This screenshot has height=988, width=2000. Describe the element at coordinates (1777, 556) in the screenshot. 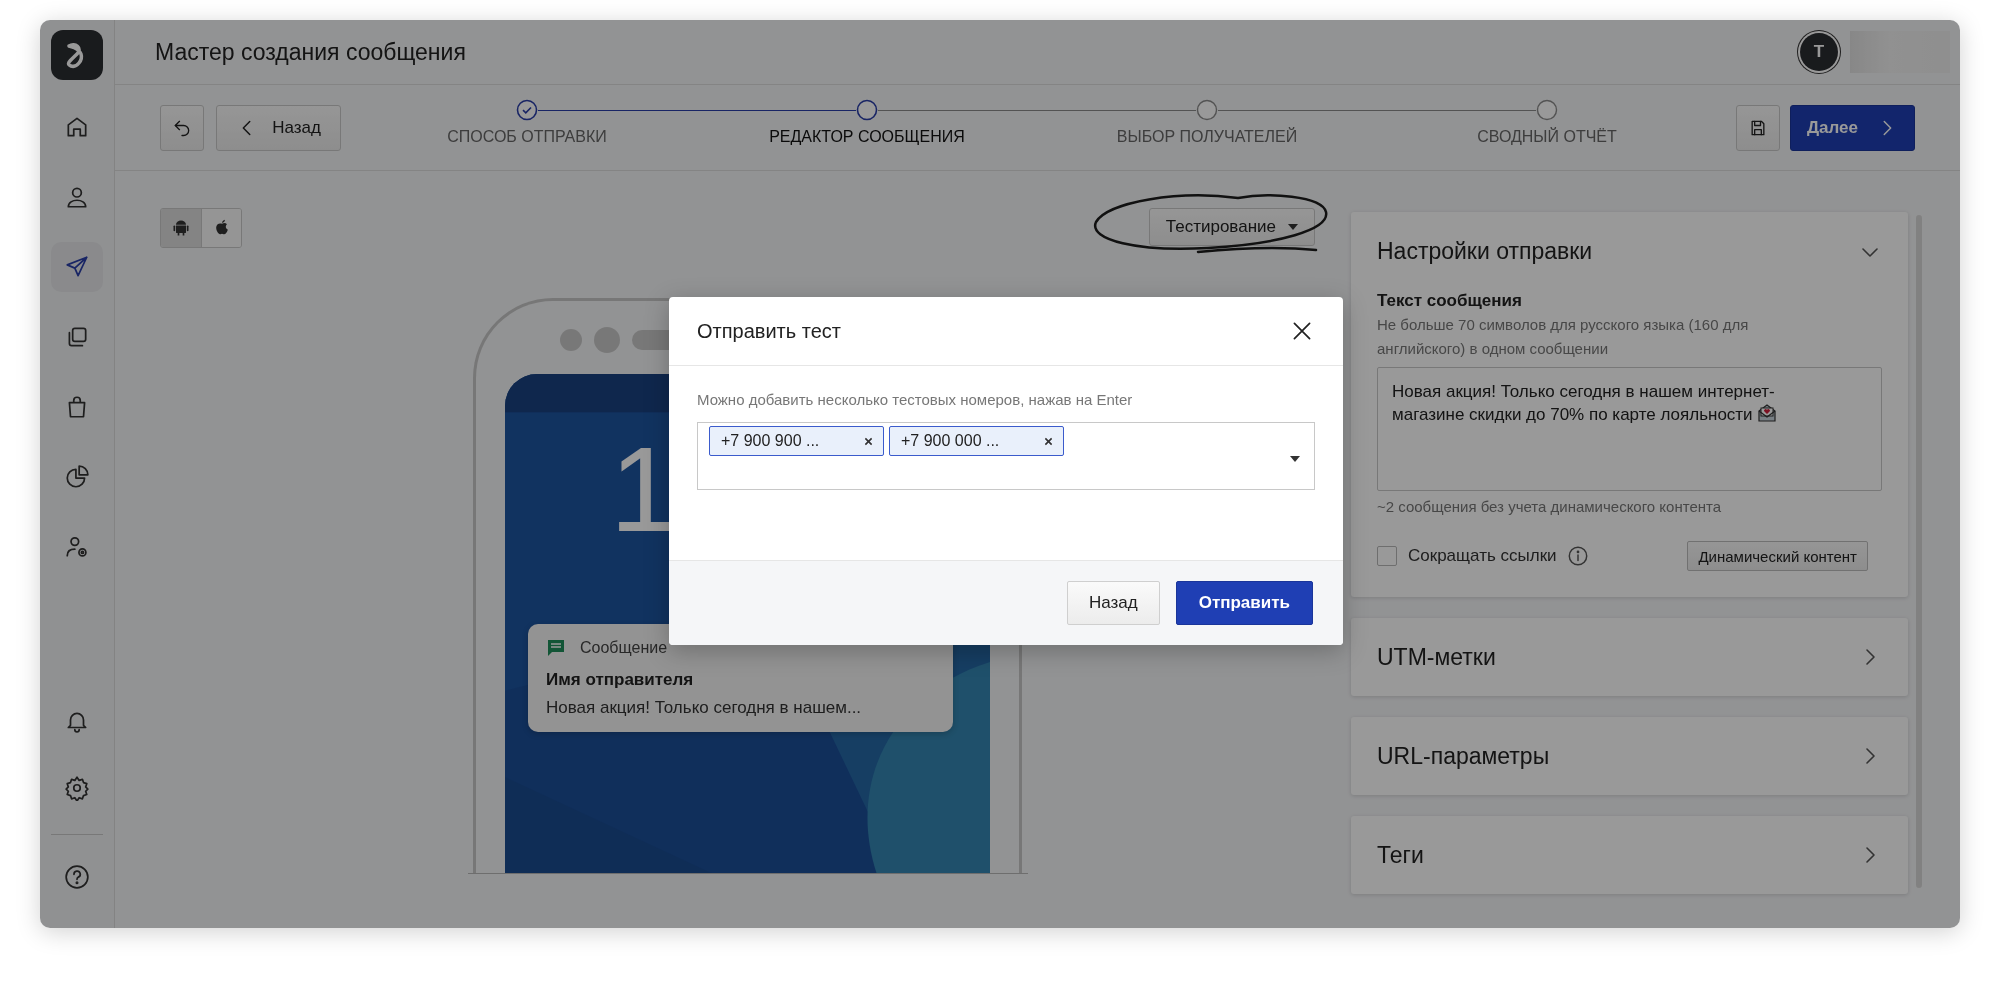

I see `dynamic-content-button: Динамический контент` at that location.